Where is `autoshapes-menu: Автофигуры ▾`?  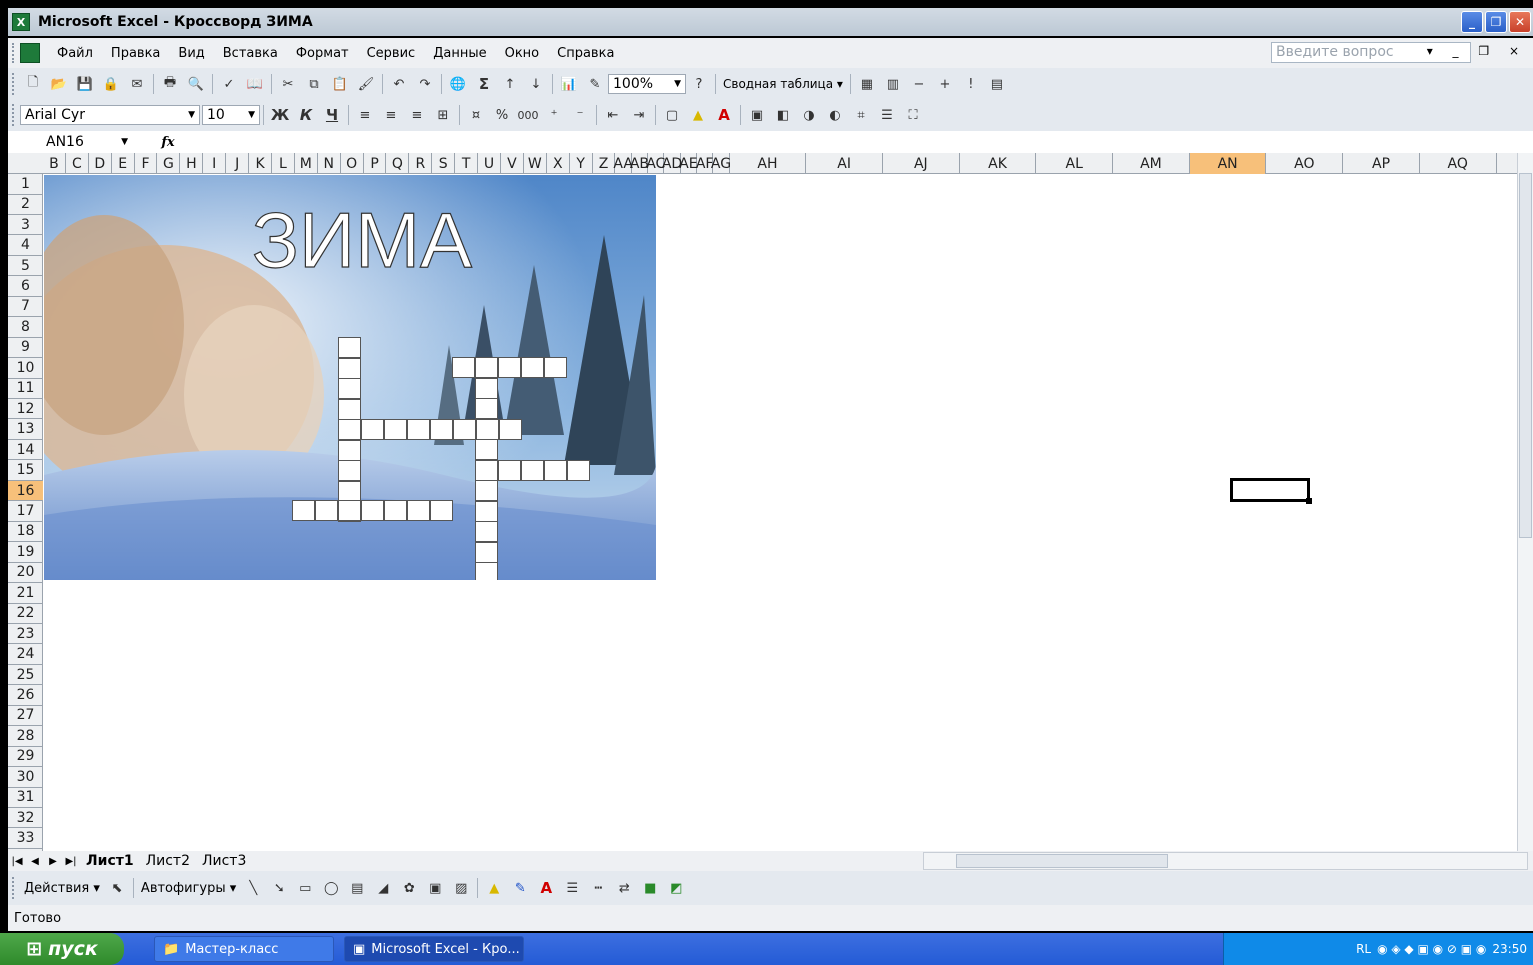 autoshapes-menu: Автофигуры ▾ is located at coordinates (188, 888).